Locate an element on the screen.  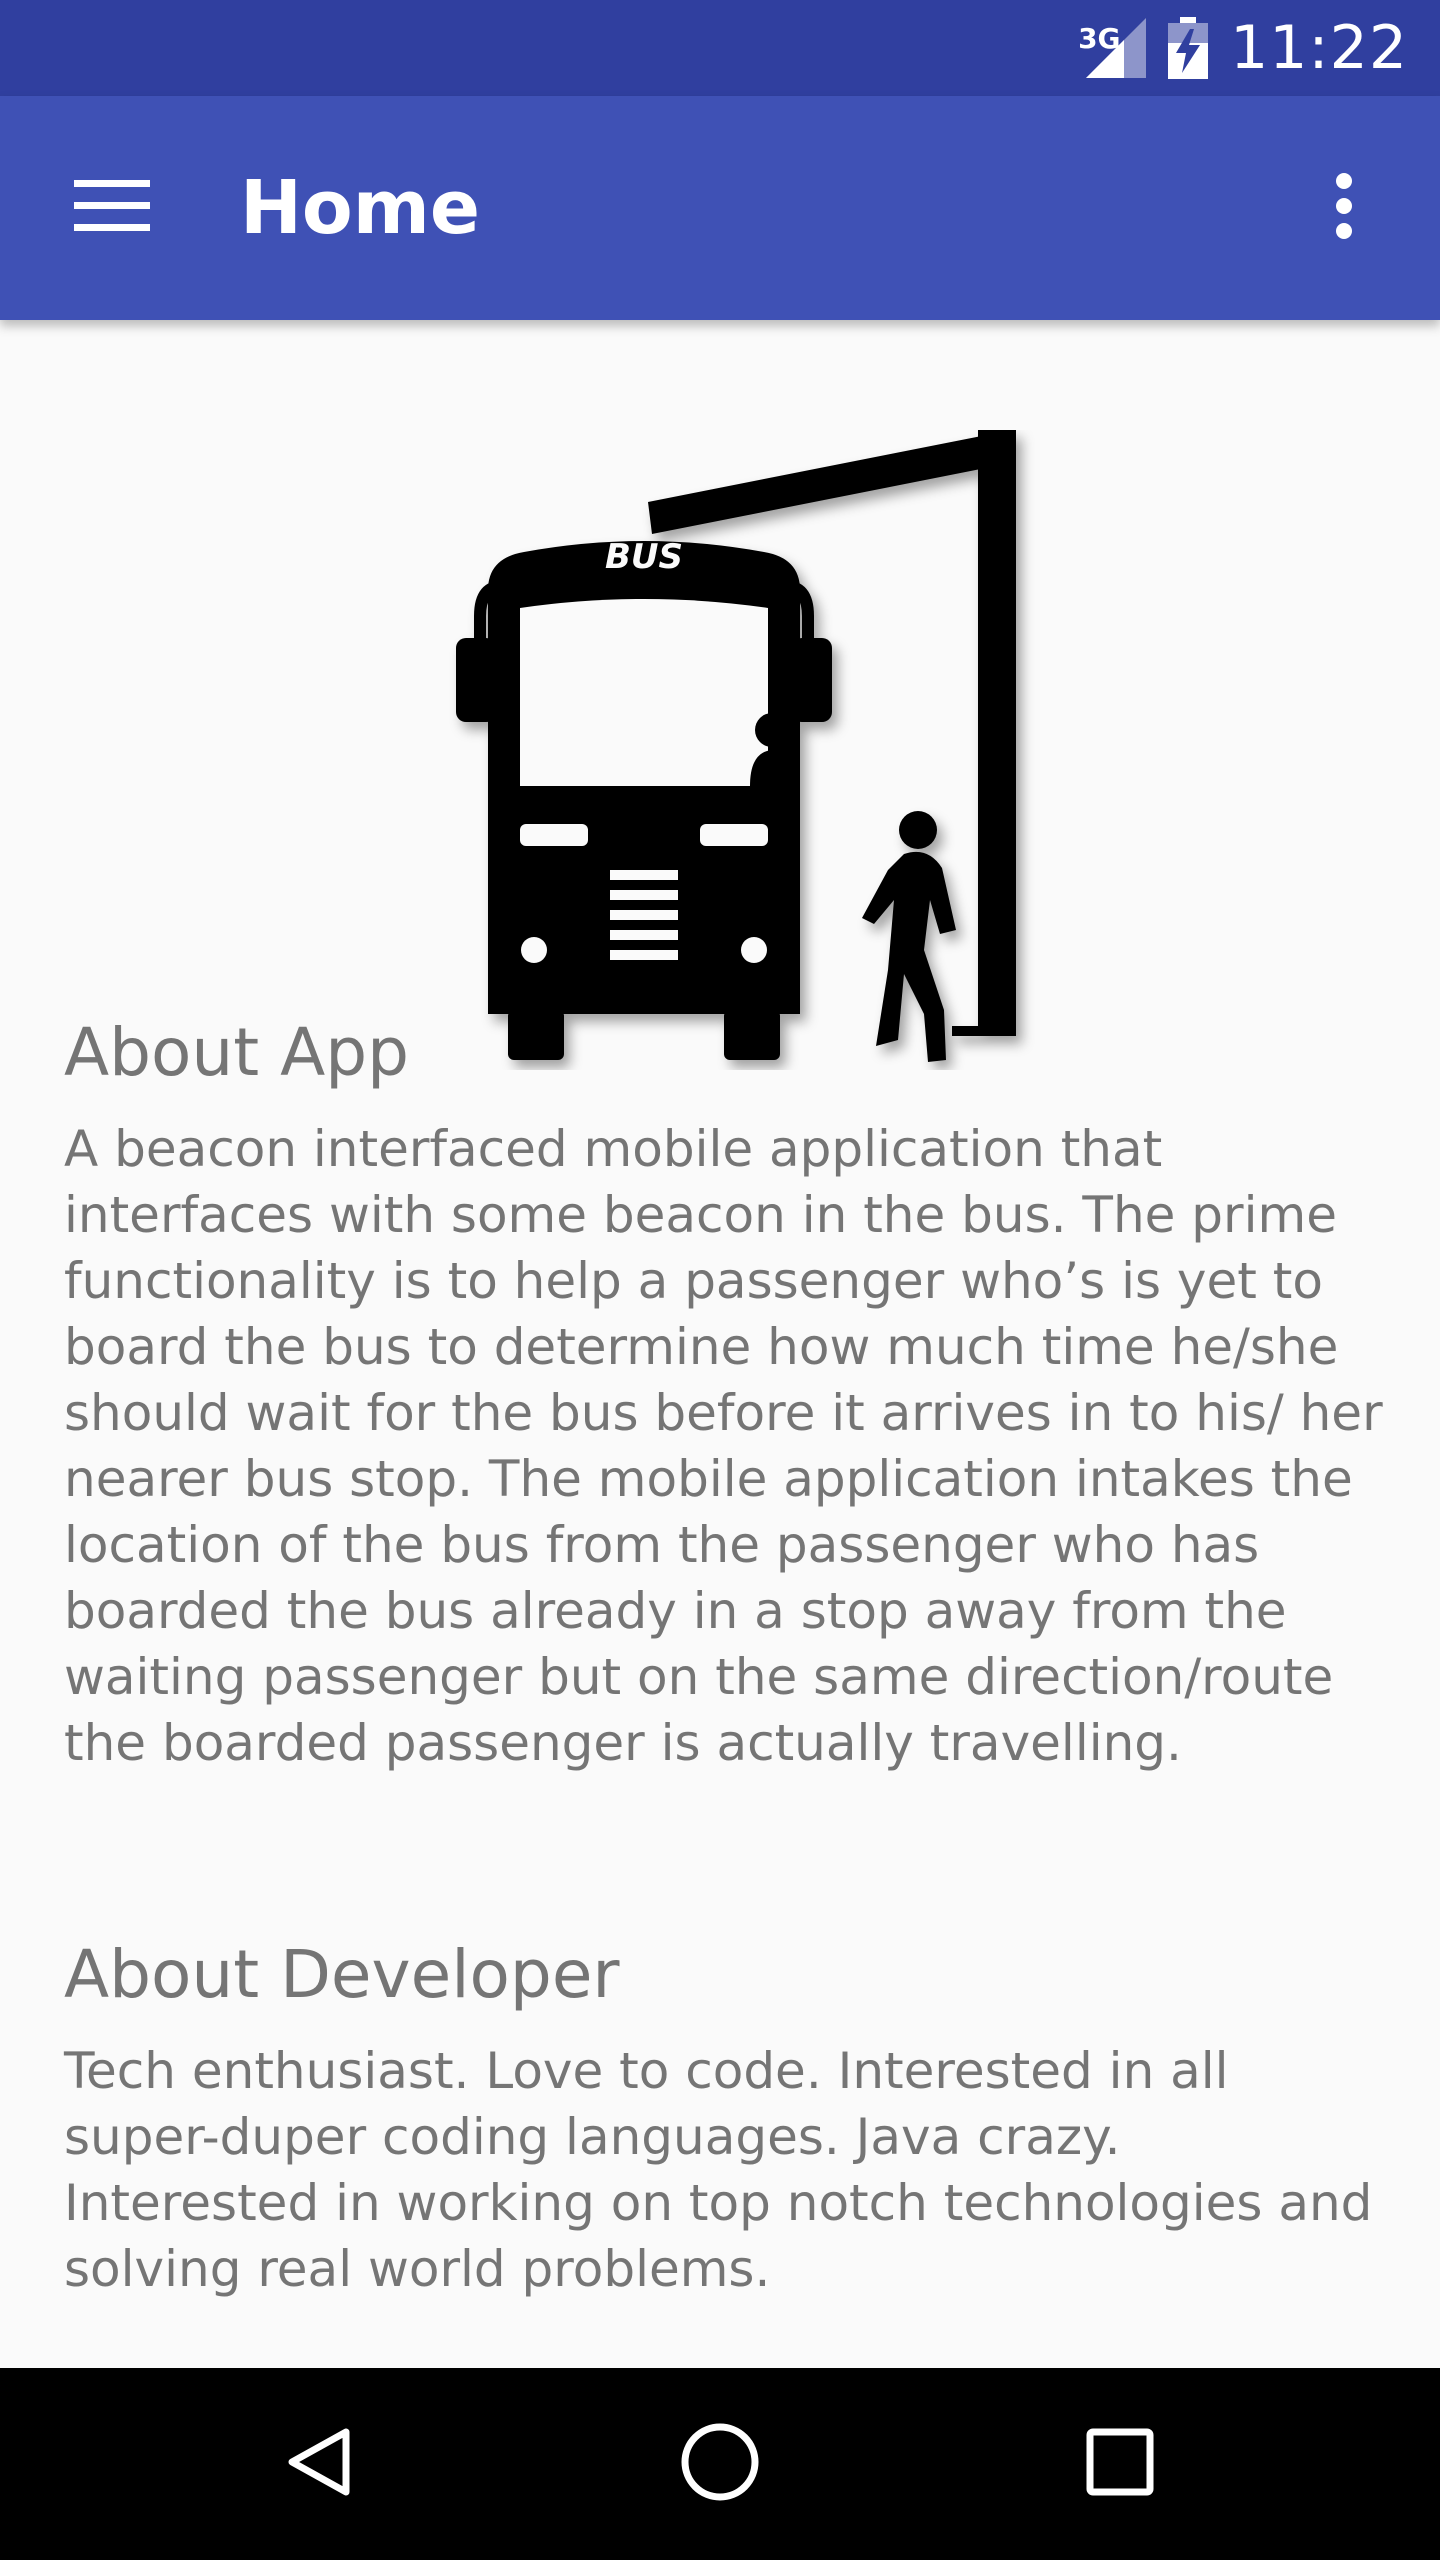
system-navigation-bar is located at coordinates (720, 2464).